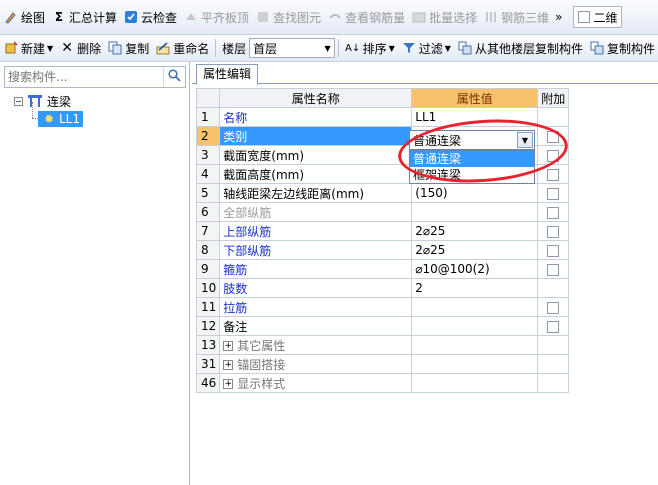 Image resolution: width=658 pixels, height=485 pixels. What do you see at coordinates (520, 48) in the screenshot?
I see `copy-from-floor-button: 从其他楼层复制构件` at bounding box center [520, 48].